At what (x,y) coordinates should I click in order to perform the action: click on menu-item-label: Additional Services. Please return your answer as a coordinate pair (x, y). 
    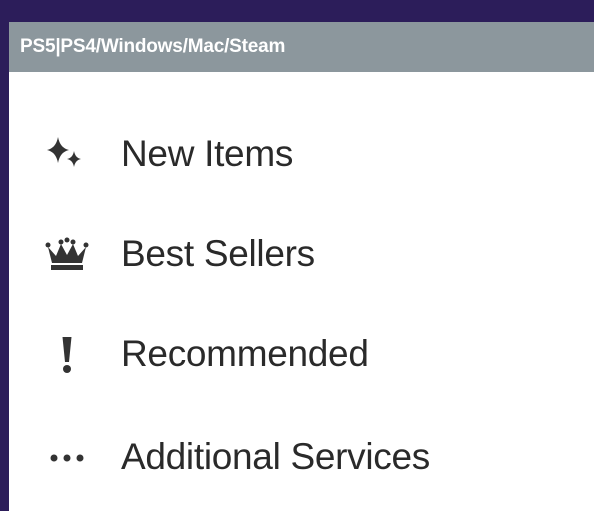
    Looking at the image, I should click on (275, 456).